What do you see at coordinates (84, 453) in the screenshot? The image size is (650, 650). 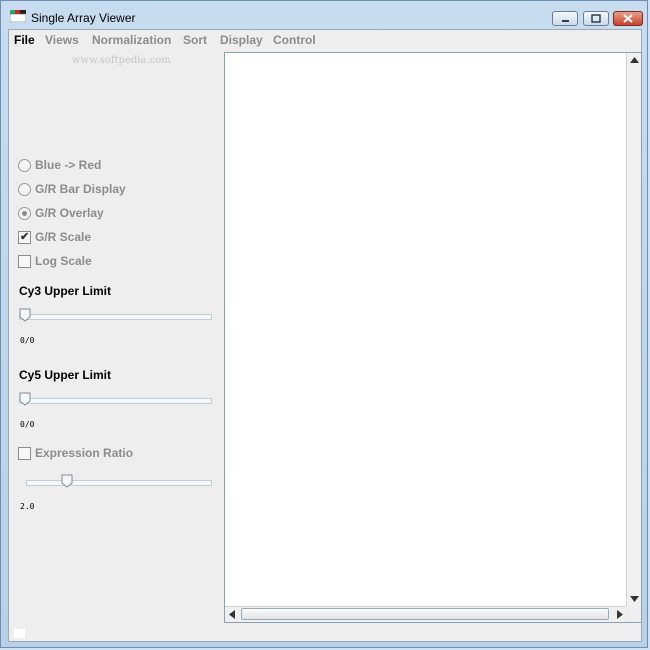 I see `checkbox-expression-ratio-label: Expression Ratio` at bounding box center [84, 453].